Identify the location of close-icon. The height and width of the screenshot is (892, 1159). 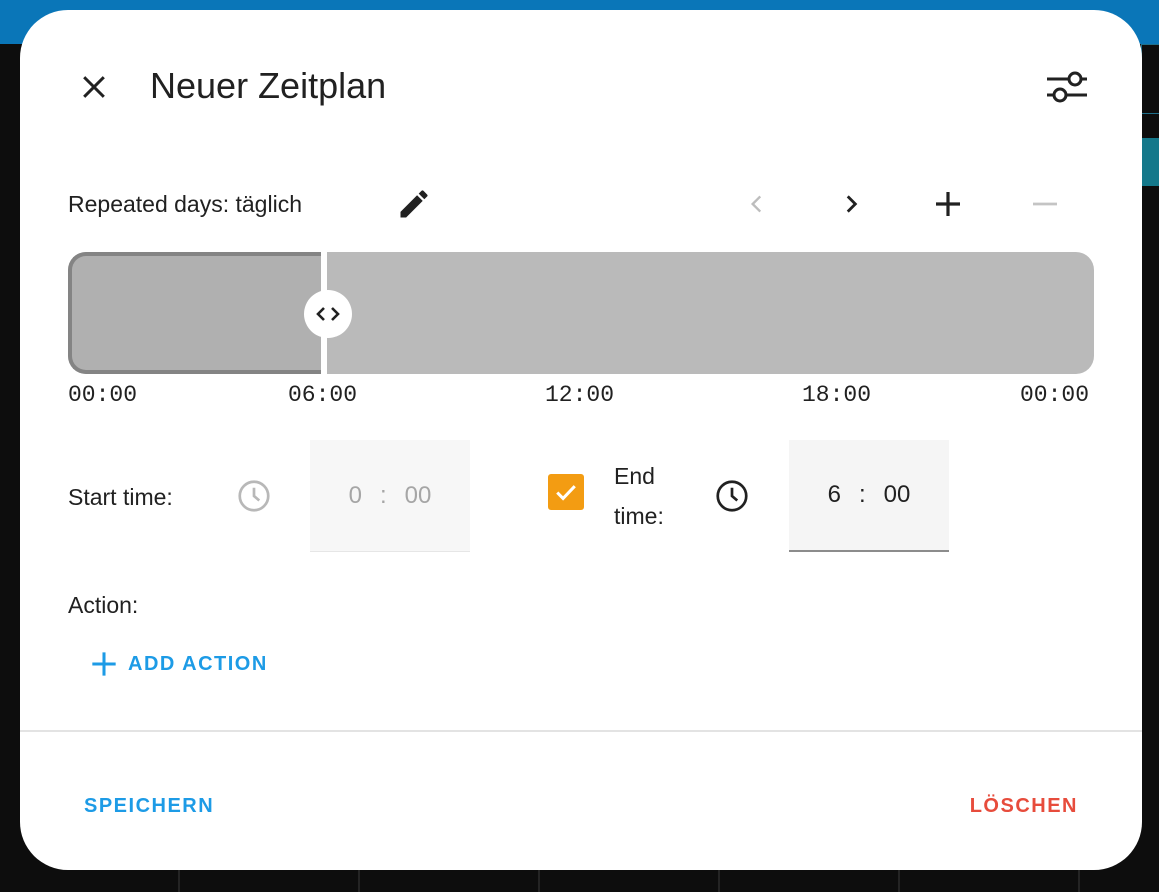
(94, 87).